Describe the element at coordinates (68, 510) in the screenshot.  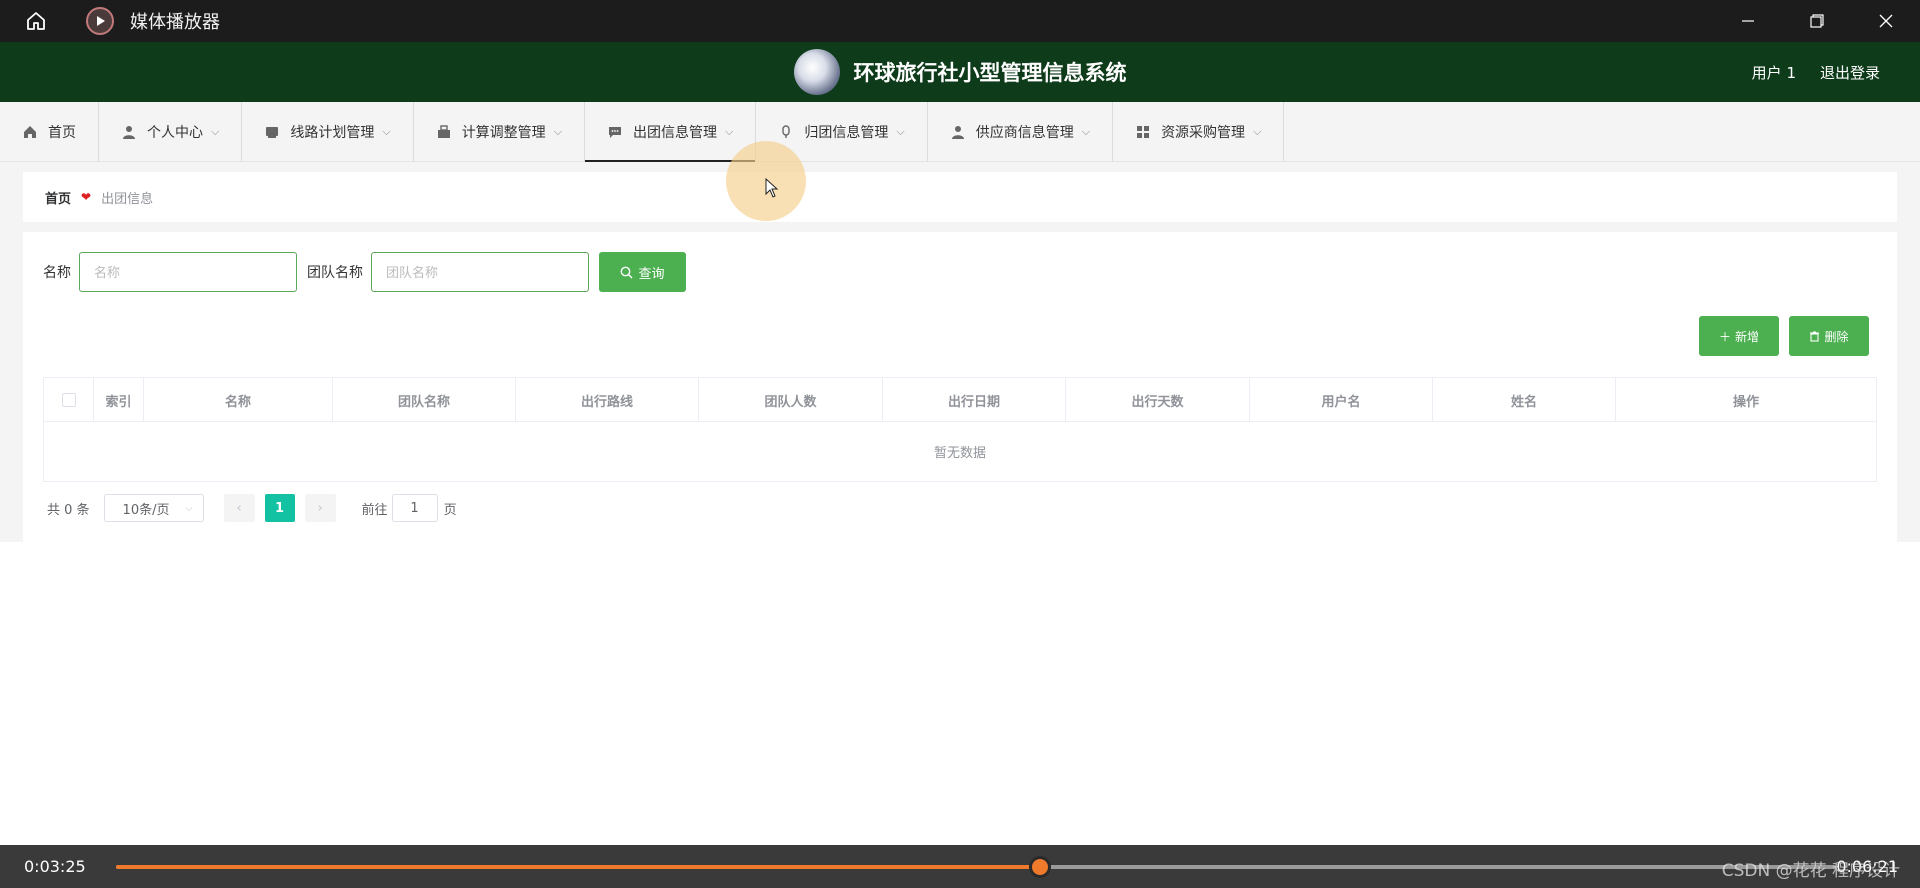
I see `total-count: 共 0 条` at that location.